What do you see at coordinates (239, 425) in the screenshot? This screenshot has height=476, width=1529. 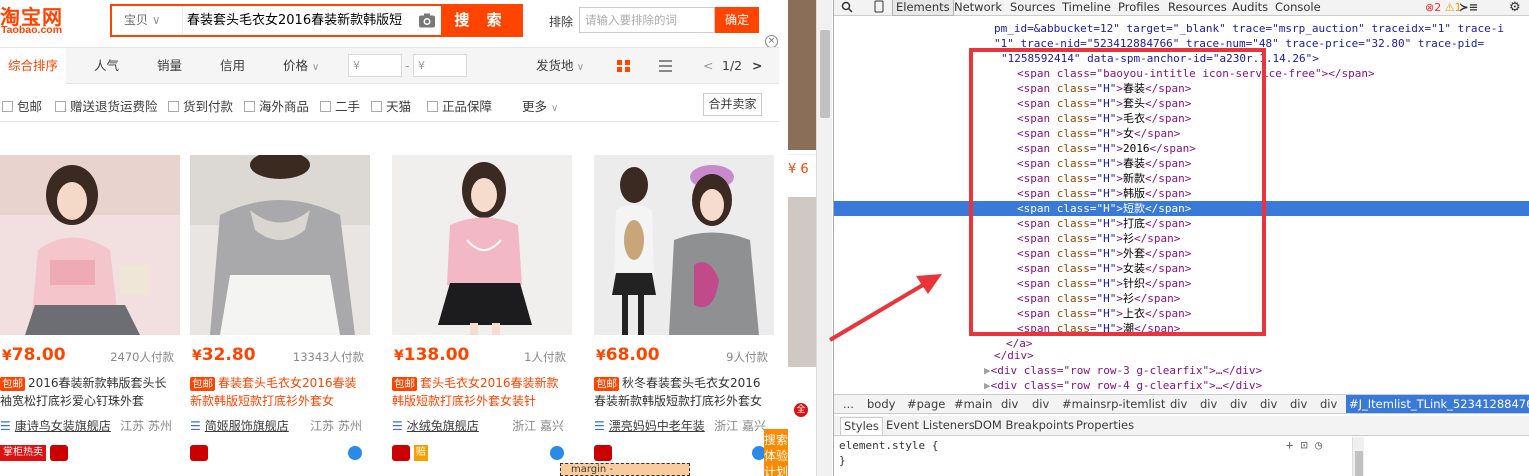 I see `shop-link: ☰ 简姬服饰旗舰店` at bounding box center [239, 425].